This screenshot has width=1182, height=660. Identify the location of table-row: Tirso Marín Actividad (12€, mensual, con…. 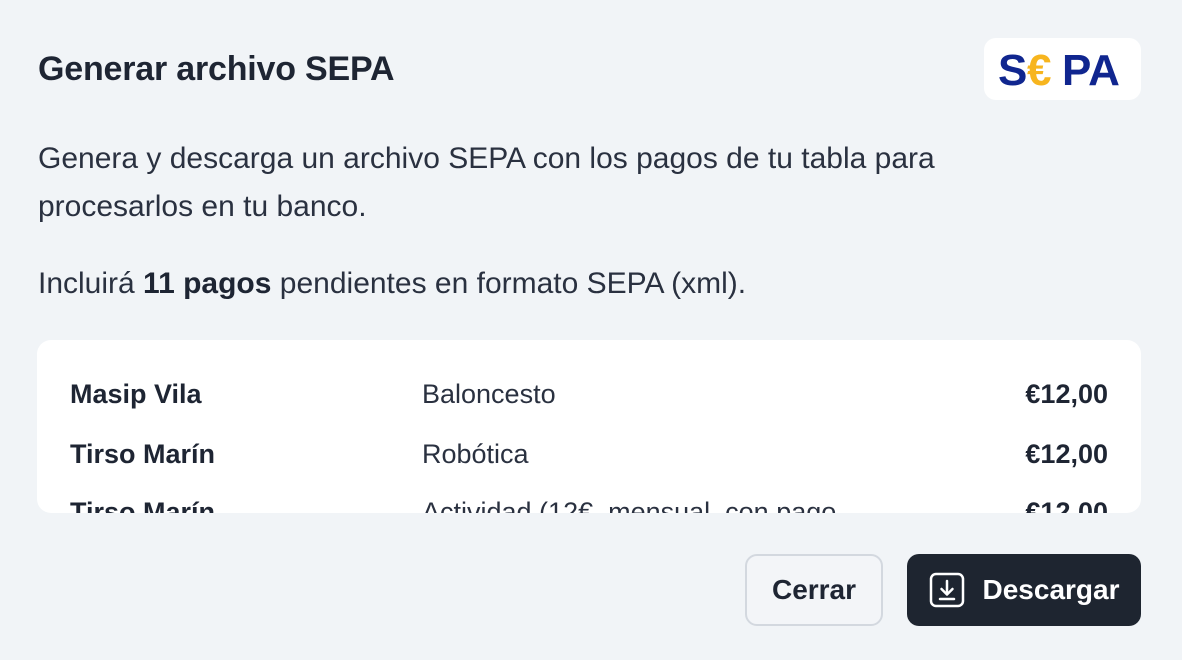
(589, 502).